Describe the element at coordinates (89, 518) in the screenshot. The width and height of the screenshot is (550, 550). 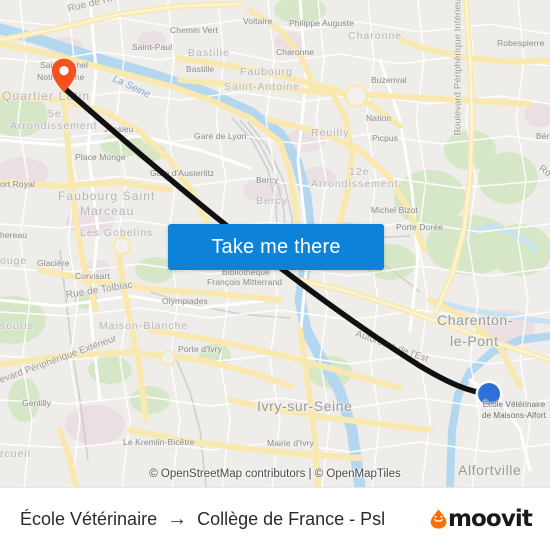
I see `route-origin-label: École Vétérinaire` at that location.